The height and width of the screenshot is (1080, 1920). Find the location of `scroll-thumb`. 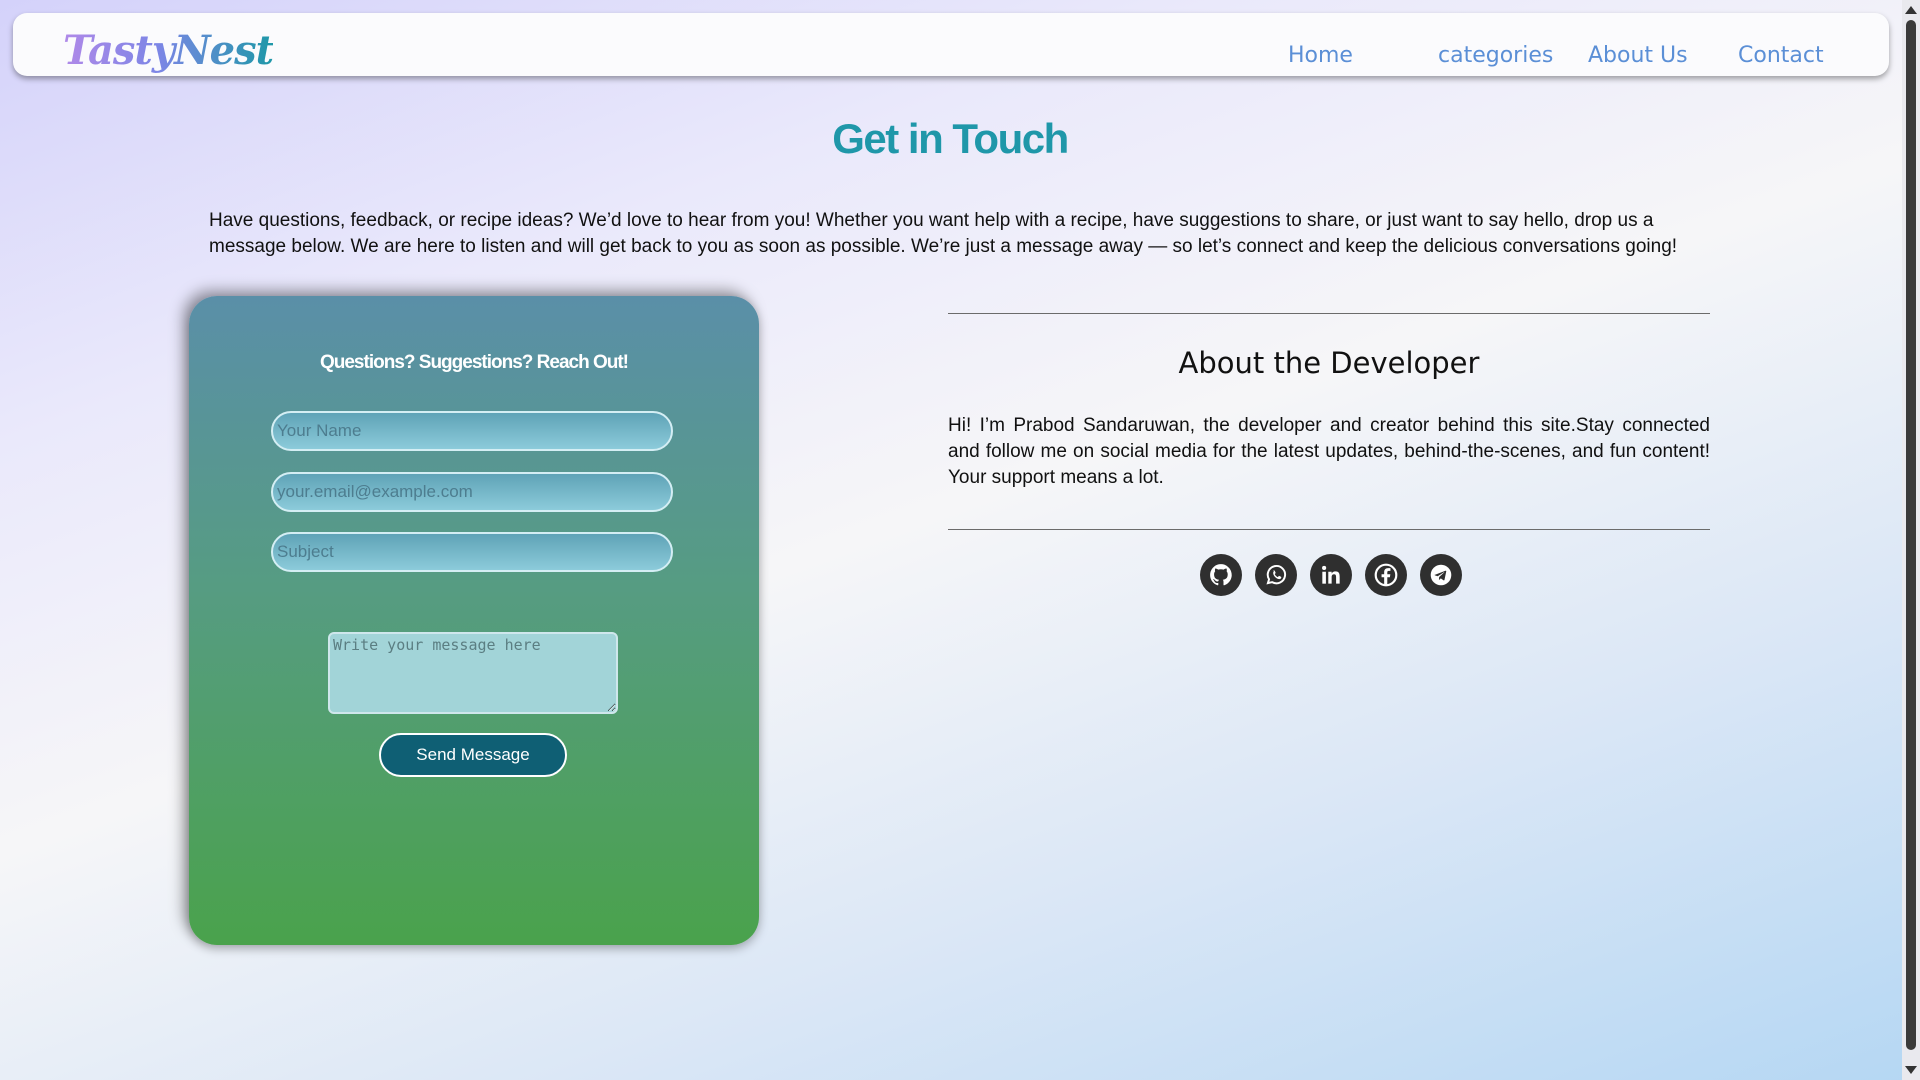

scroll-thumb is located at coordinates (1911, 535).